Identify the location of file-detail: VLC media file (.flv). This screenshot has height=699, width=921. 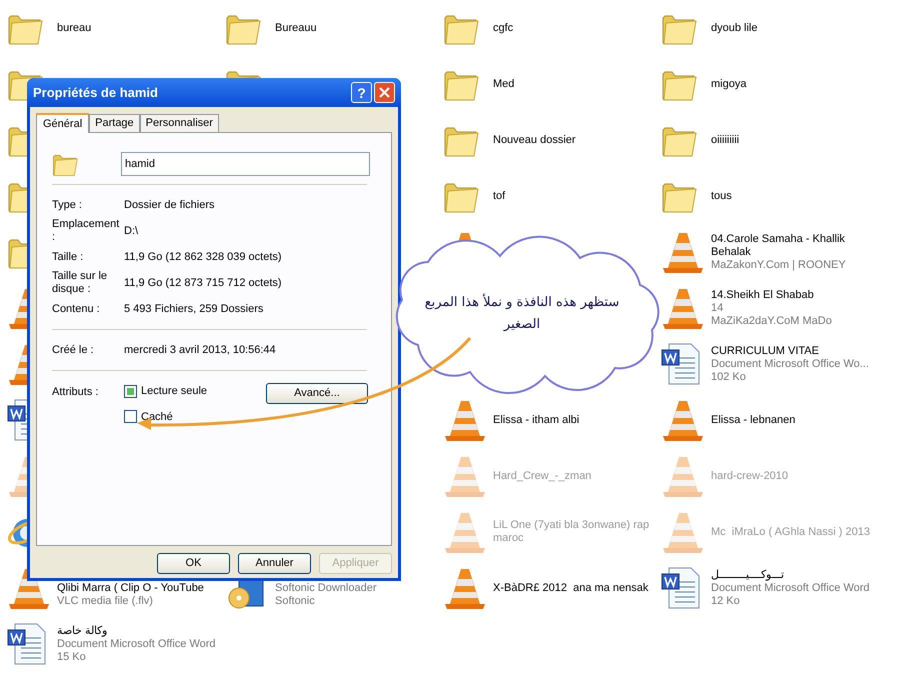
(105, 601).